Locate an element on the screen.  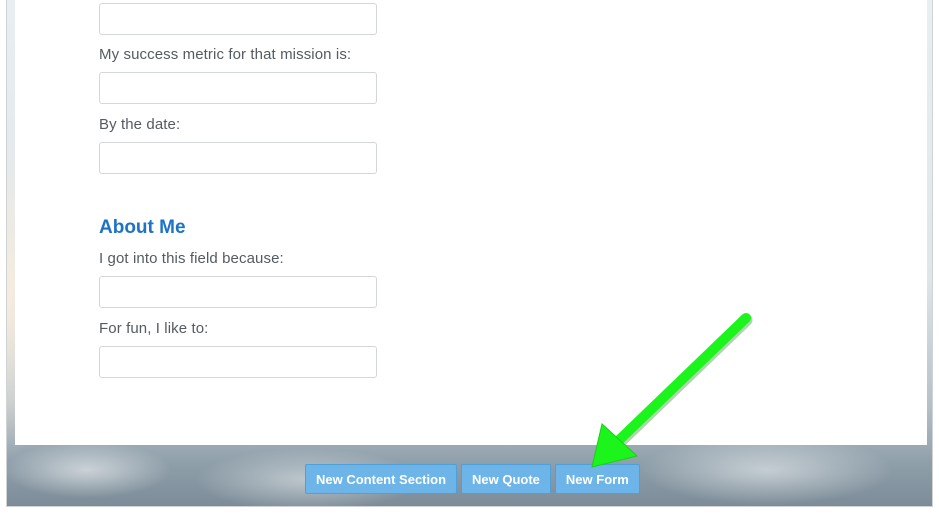
mission-field is located at coordinates (238, 19).